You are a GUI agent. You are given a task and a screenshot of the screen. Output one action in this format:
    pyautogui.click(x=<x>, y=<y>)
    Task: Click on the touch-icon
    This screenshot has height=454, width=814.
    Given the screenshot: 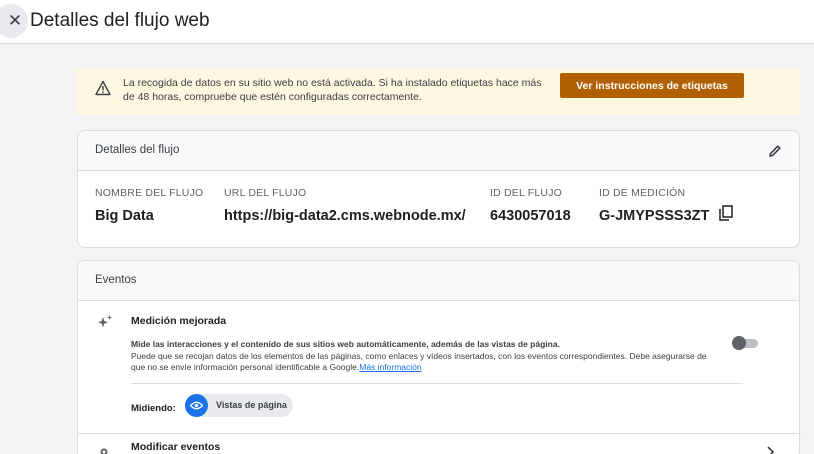 What is the action you would take?
    pyautogui.click(x=104, y=451)
    